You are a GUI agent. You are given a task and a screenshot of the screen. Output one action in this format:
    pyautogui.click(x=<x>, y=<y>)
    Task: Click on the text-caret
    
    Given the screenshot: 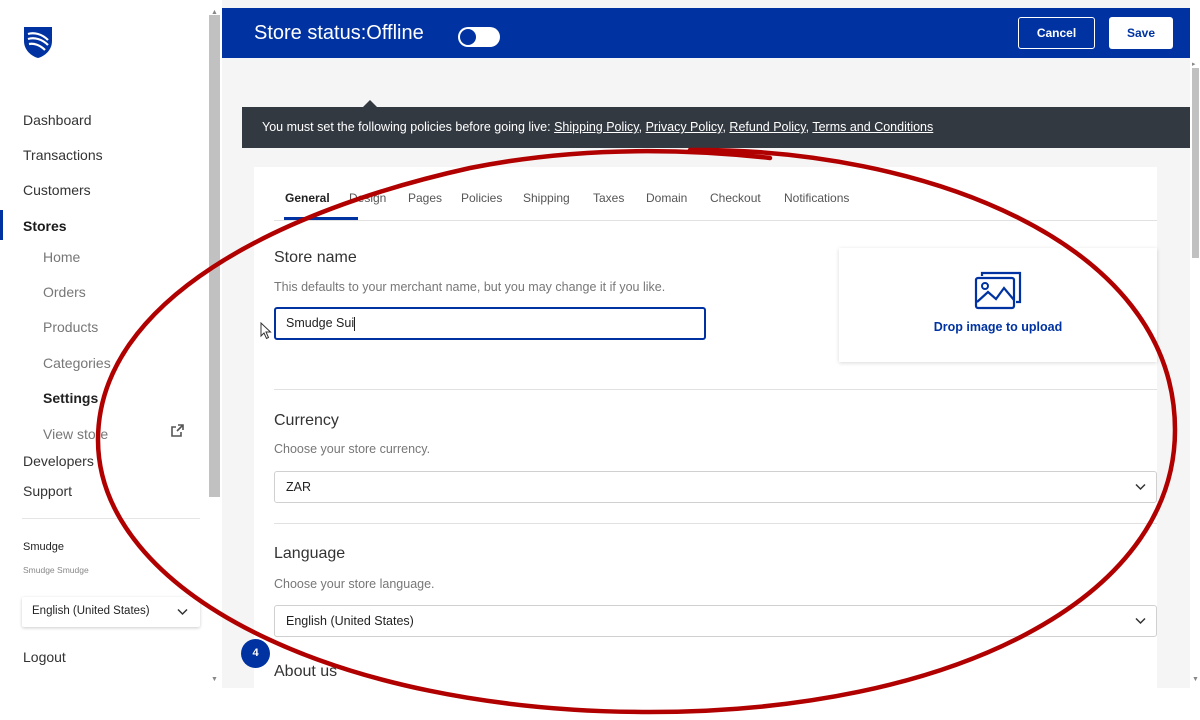 What is the action you would take?
    pyautogui.click(x=355, y=323)
    